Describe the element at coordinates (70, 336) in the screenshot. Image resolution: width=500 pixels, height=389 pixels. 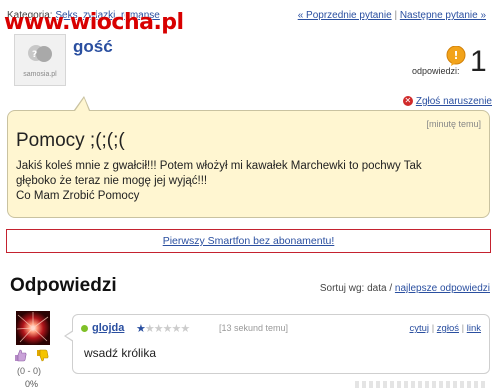
I see `answer-bubble-tail-inner` at that location.